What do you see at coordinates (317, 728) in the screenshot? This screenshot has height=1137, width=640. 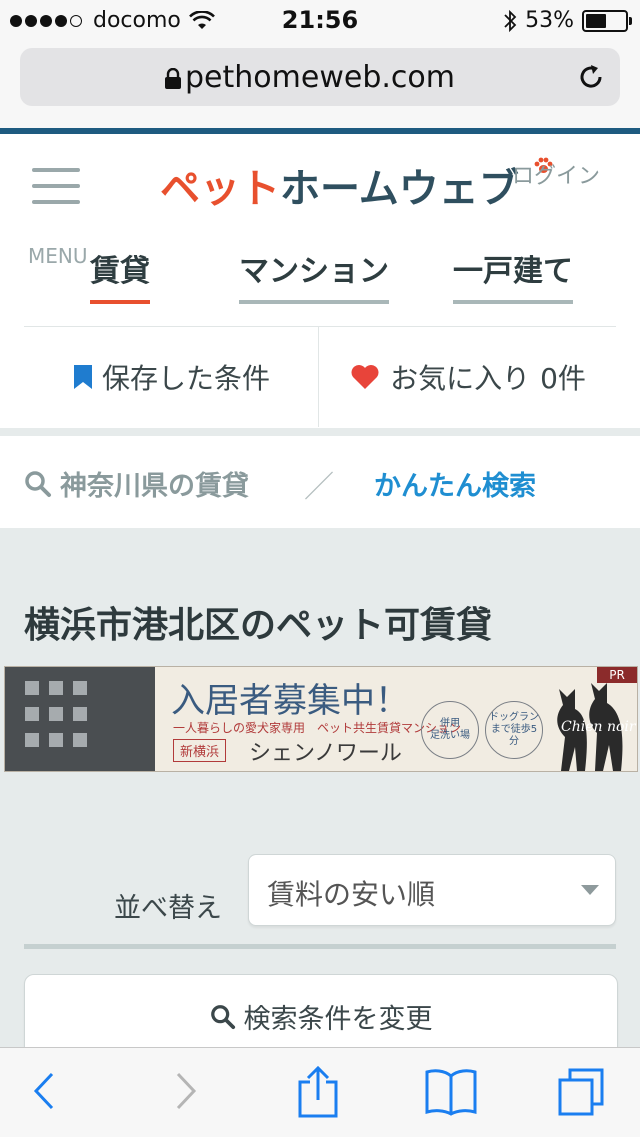 I see `banner-subtitle: 一人暮らしの愛犬家専用 ペット共生賃貸マンション` at bounding box center [317, 728].